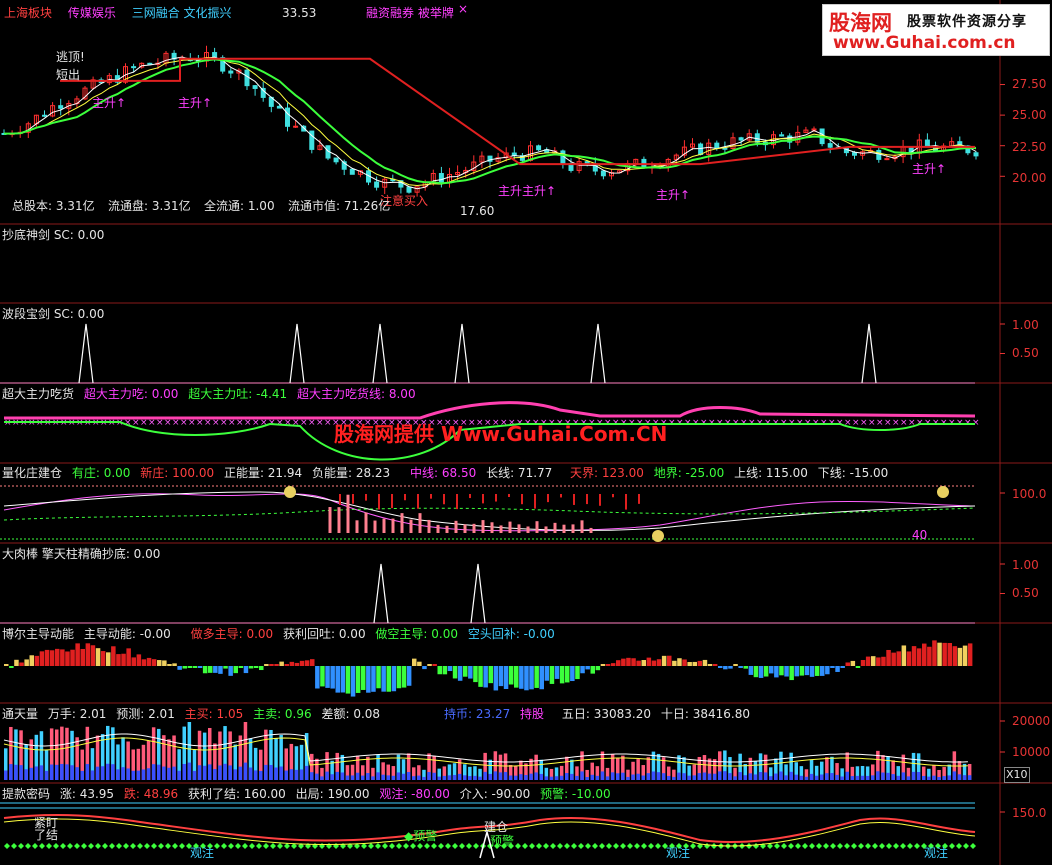  I want to click on panel3-cross-868: ×, so click(872, 423).